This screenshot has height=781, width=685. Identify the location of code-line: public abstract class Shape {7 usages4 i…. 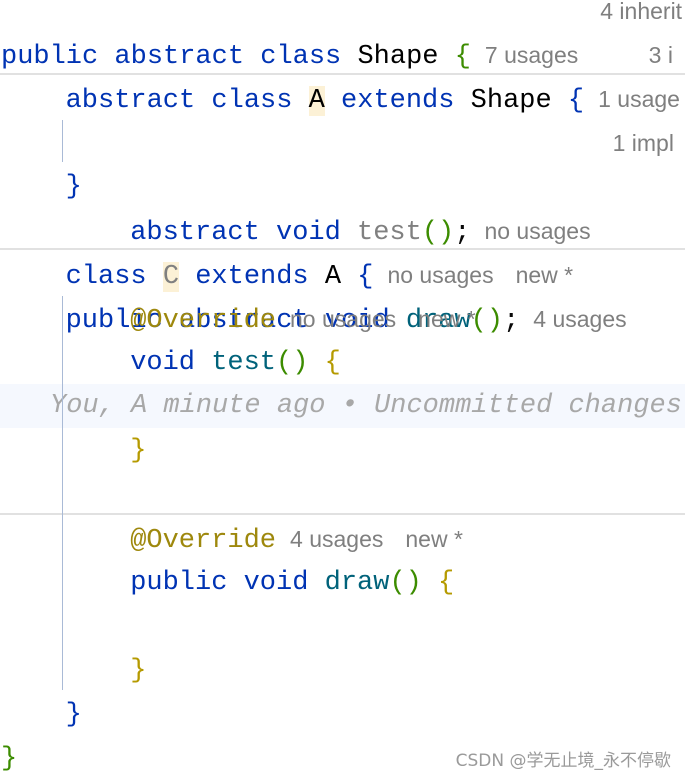
(342, 36).